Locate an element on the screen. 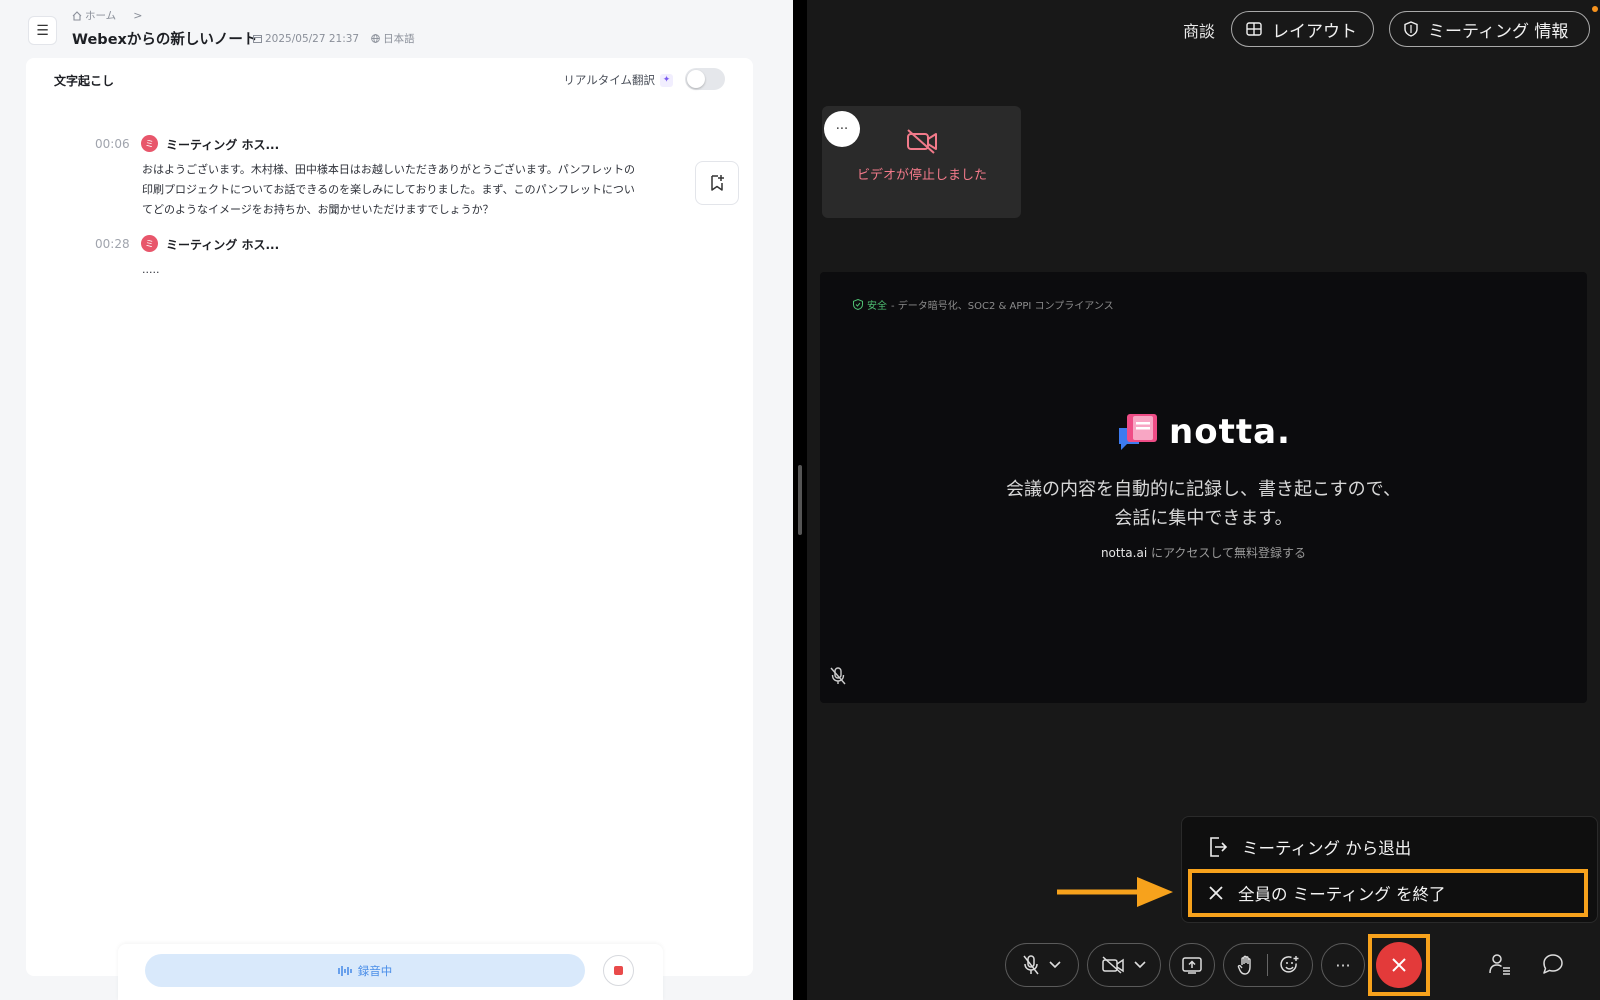  end-call-button is located at coordinates (1399, 965).